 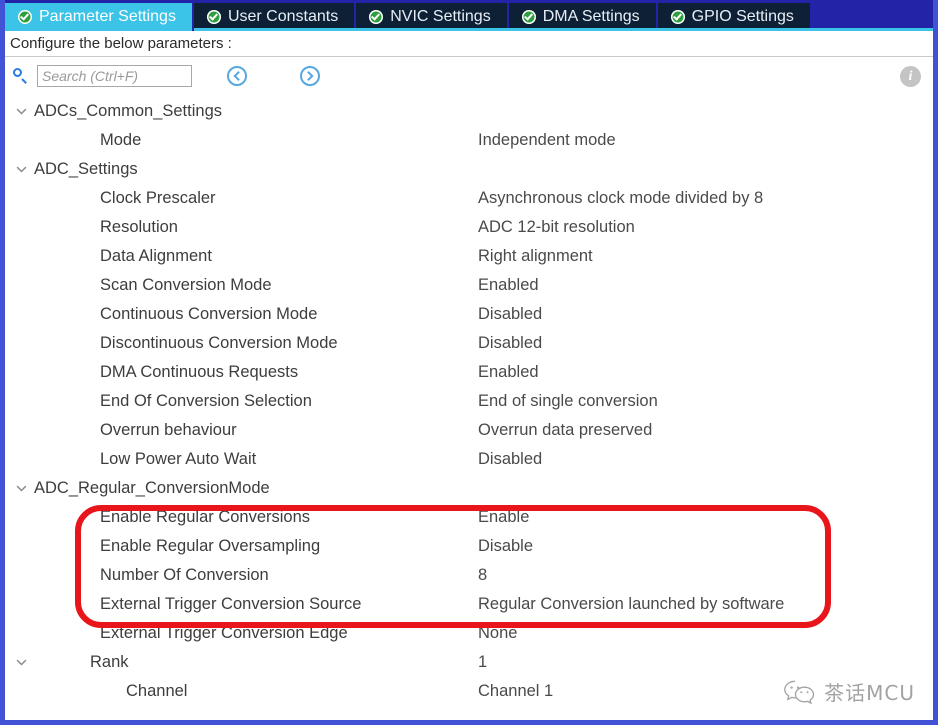 What do you see at coordinates (742, 16) in the screenshot?
I see `tab-label: GPIO Settings` at bounding box center [742, 16].